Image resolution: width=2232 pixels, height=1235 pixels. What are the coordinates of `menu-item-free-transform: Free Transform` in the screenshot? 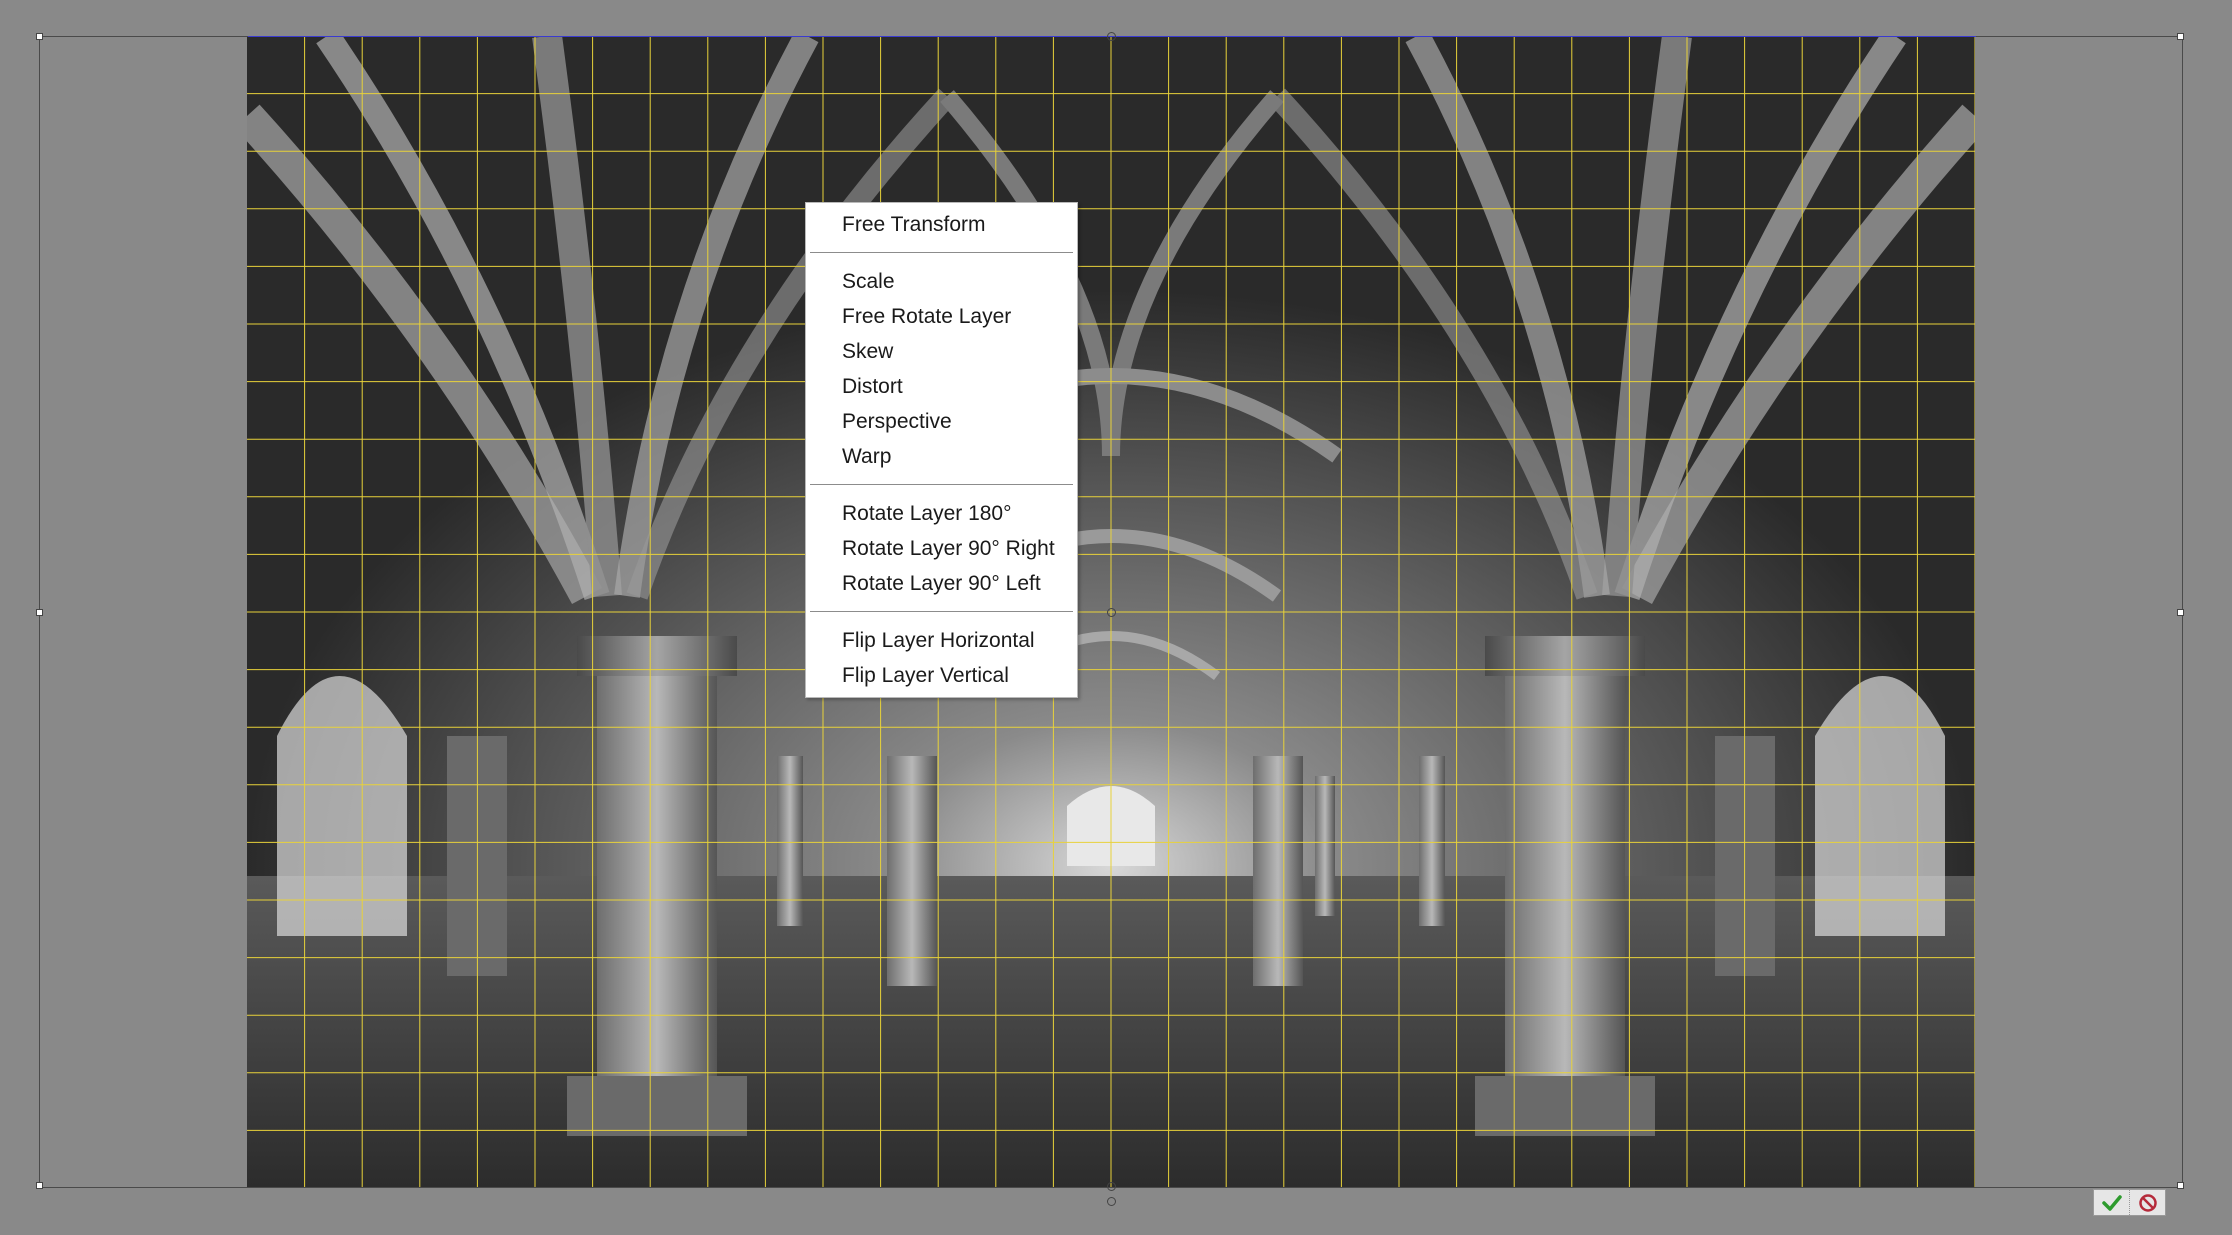 It's located at (941, 224).